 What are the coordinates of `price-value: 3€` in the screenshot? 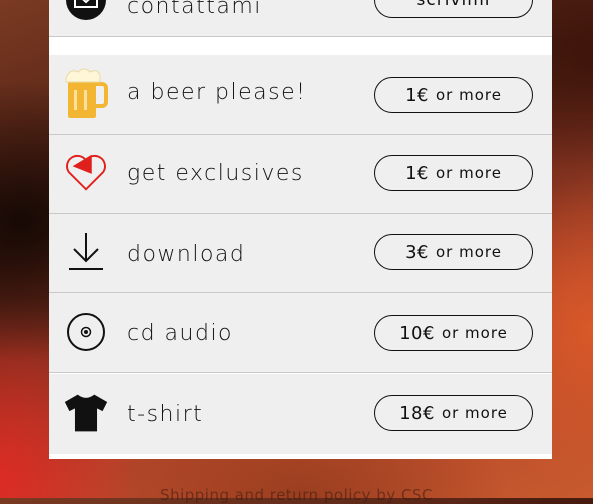 It's located at (417, 252).